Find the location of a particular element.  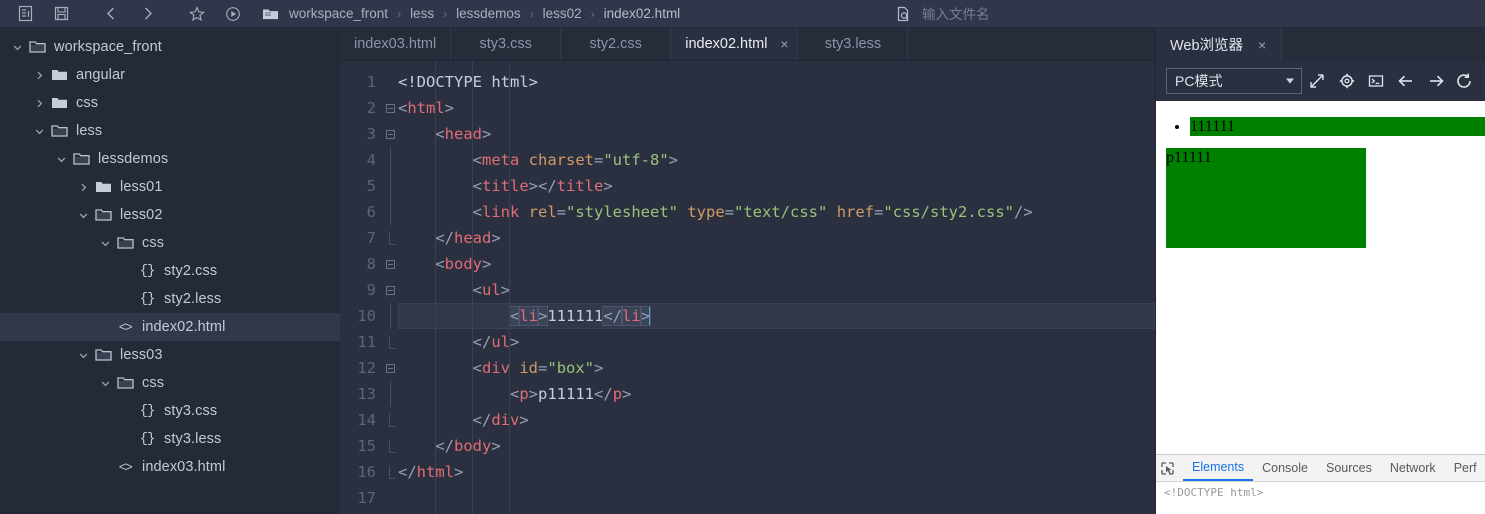

editor-tab-sty3-css: sty3.css is located at coordinates (506, 44).